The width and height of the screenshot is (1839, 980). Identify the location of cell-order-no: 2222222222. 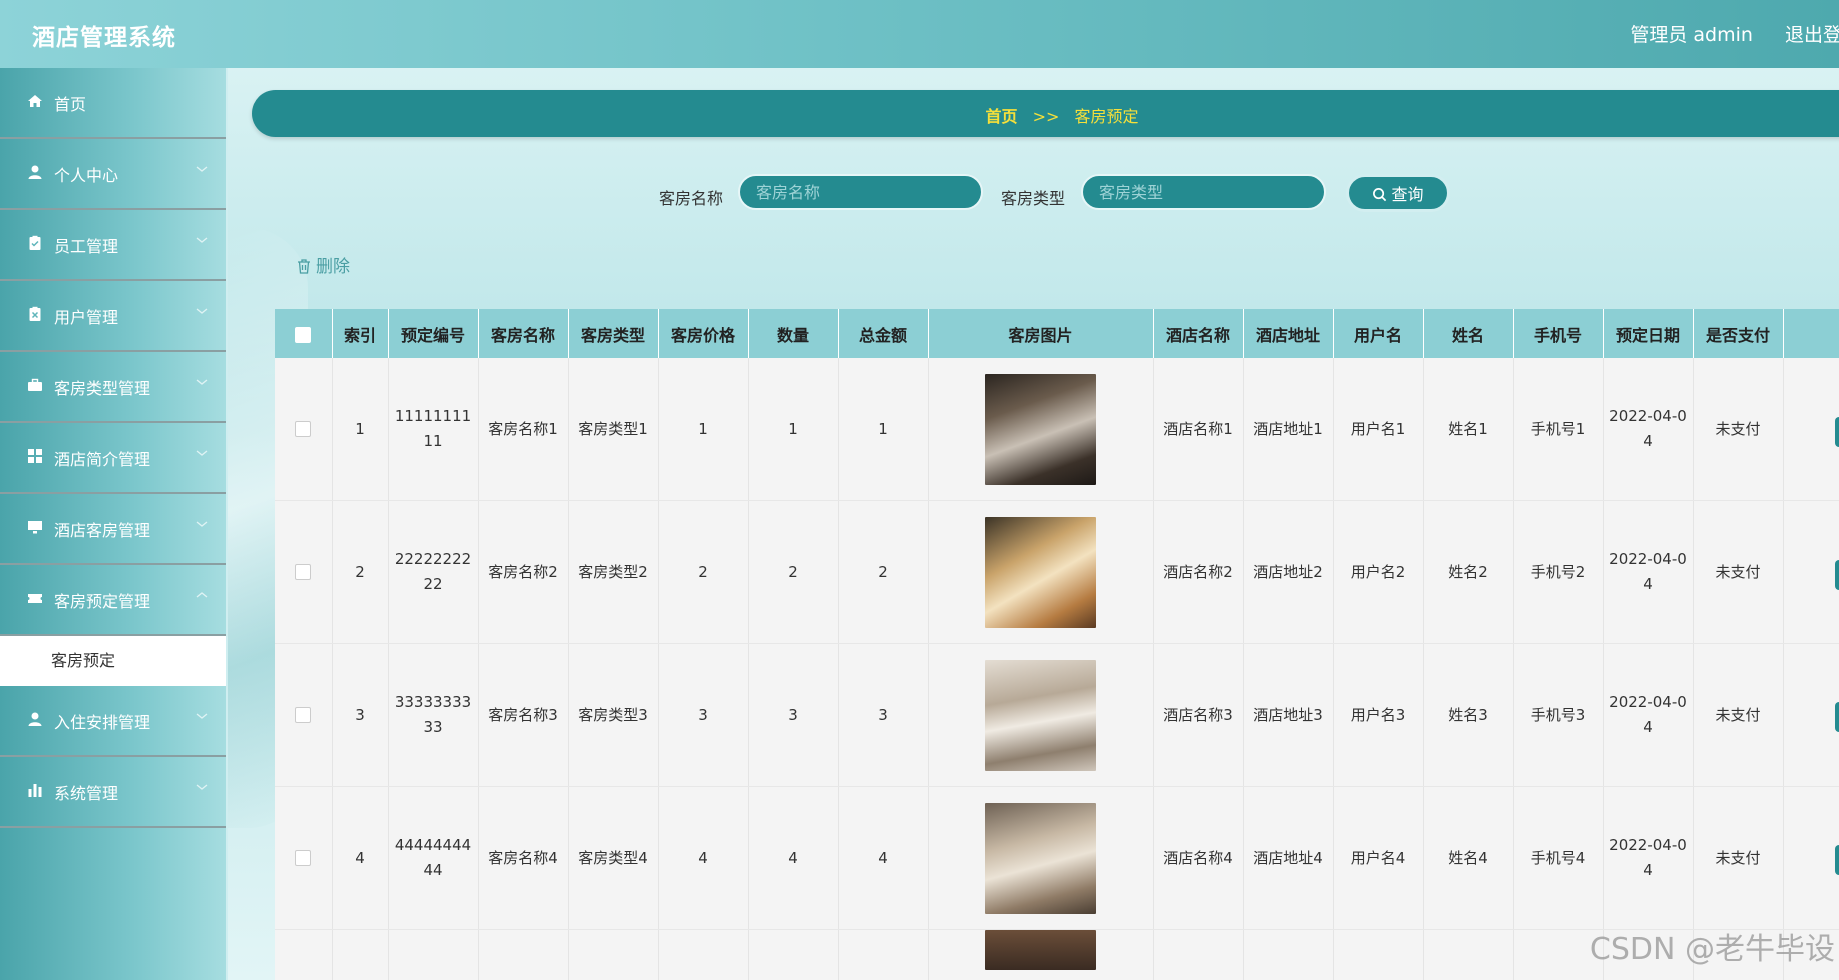
(433, 572).